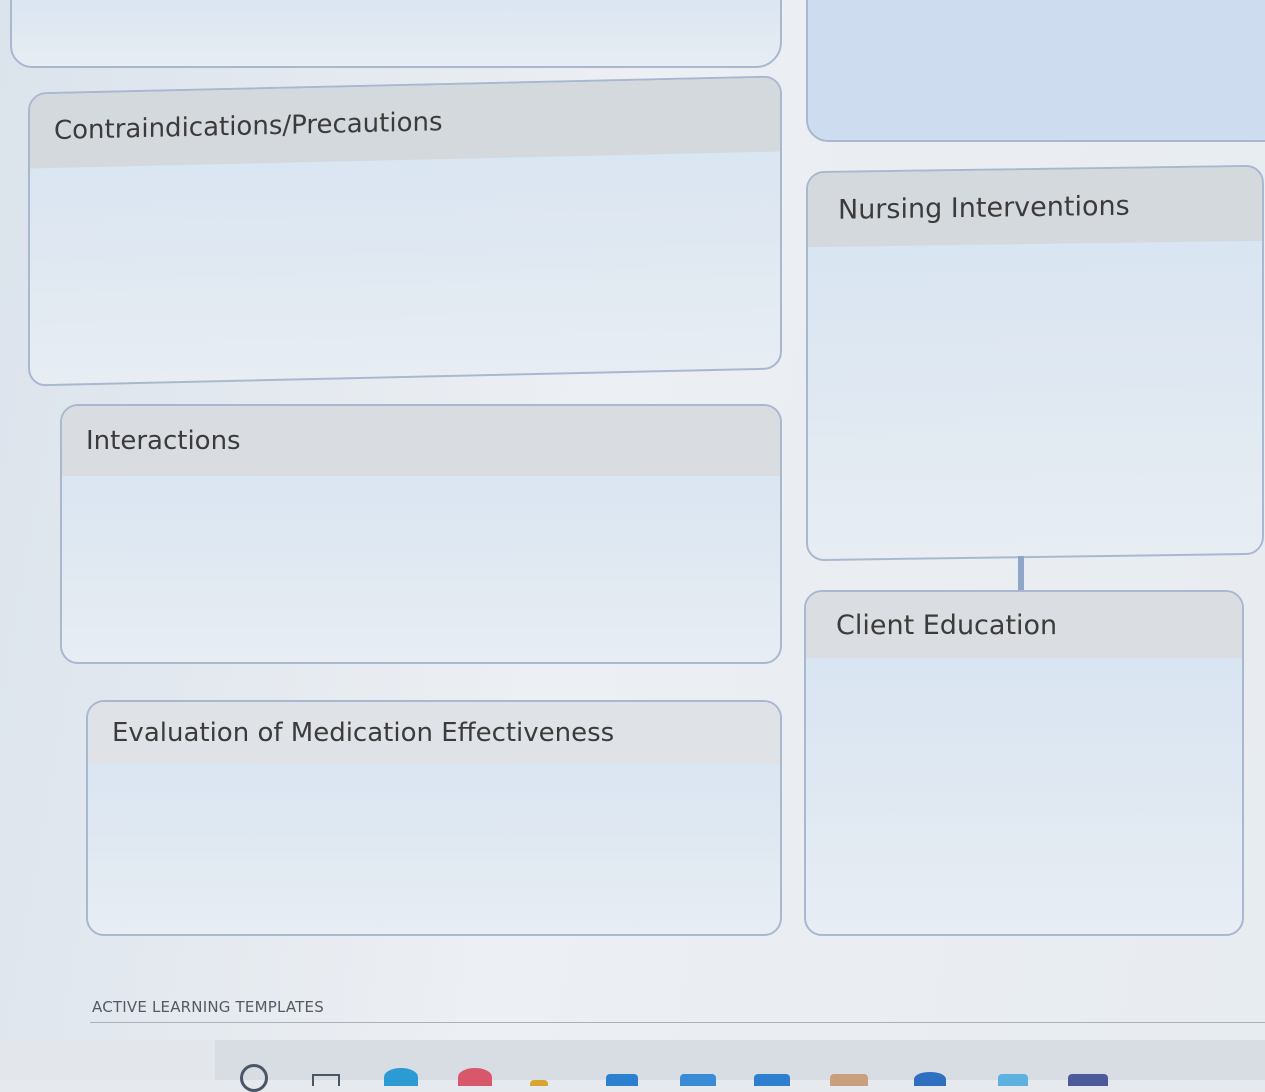 The width and height of the screenshot is (1265, 1092). Describe the element at coordinates (622, 1080) in the screenshot. I see `store-icon` at that location.